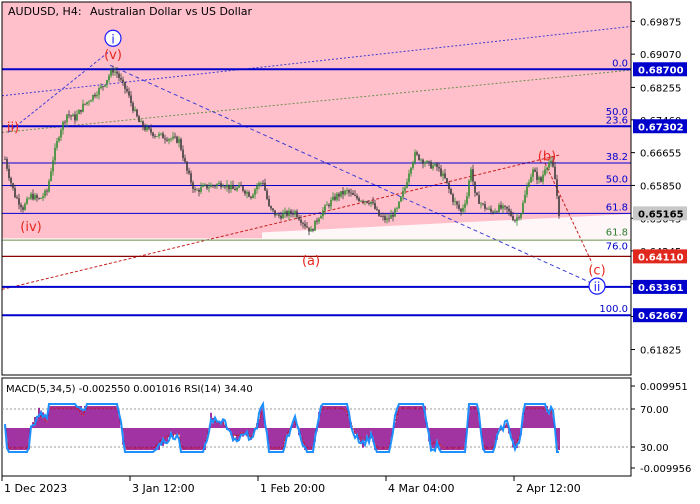 The height and width of the screenshot is (504, 700). What do you see at coordinates (421, 488) in the screenshot?
I see `time-tick-label: 4 Mar 04:00` at bounding box center [421, 488].